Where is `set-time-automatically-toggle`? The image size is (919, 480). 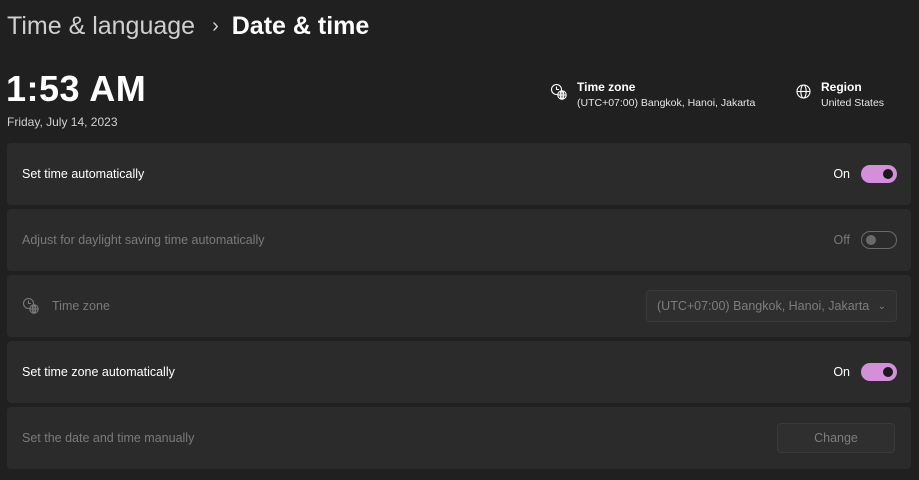 set-time-automatically-toggle is located at coordinates (879, 174).